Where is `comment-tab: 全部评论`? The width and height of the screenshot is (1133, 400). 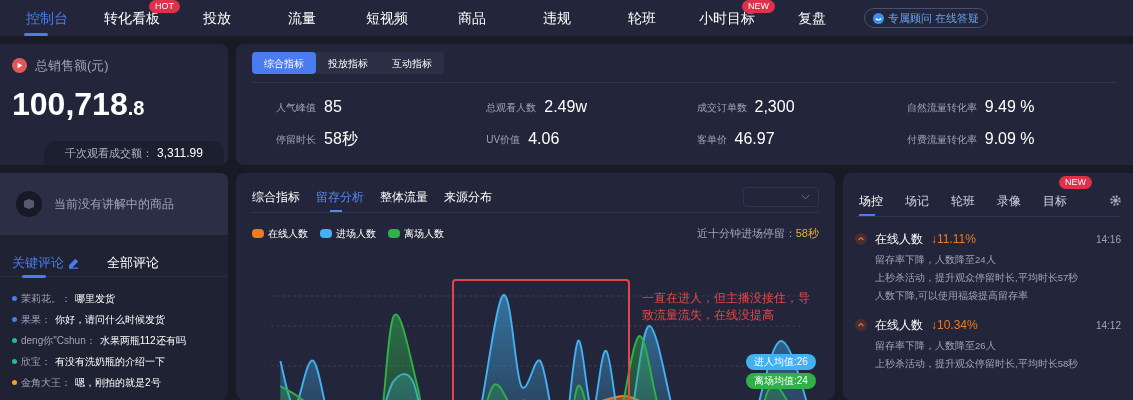
comment-tab: 全部评论 is located at coordinates (133, 263).